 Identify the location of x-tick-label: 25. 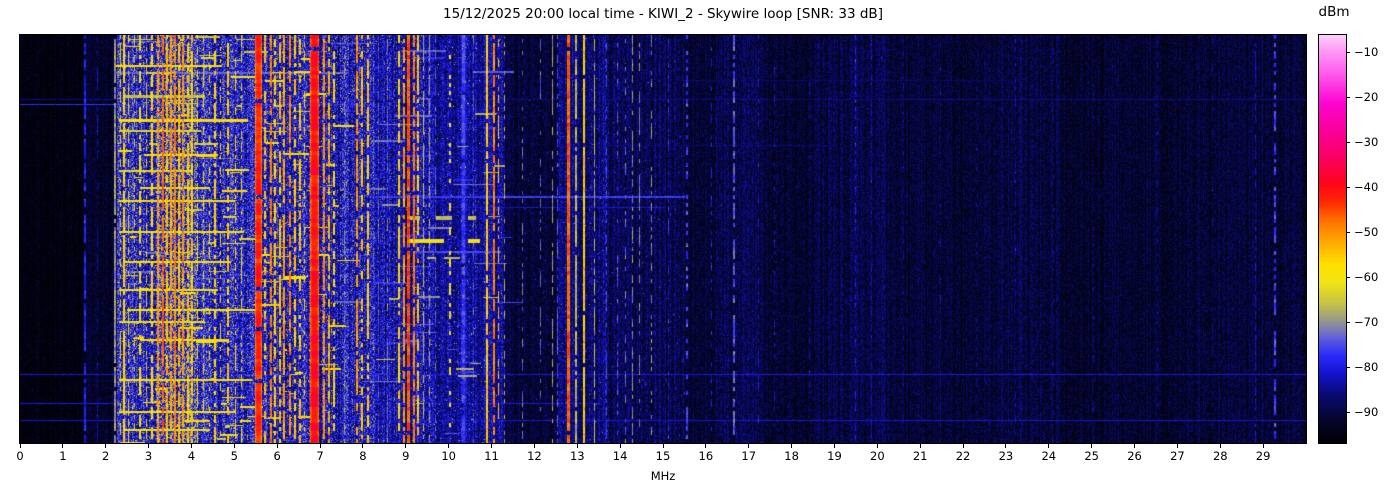
(1091, 456).